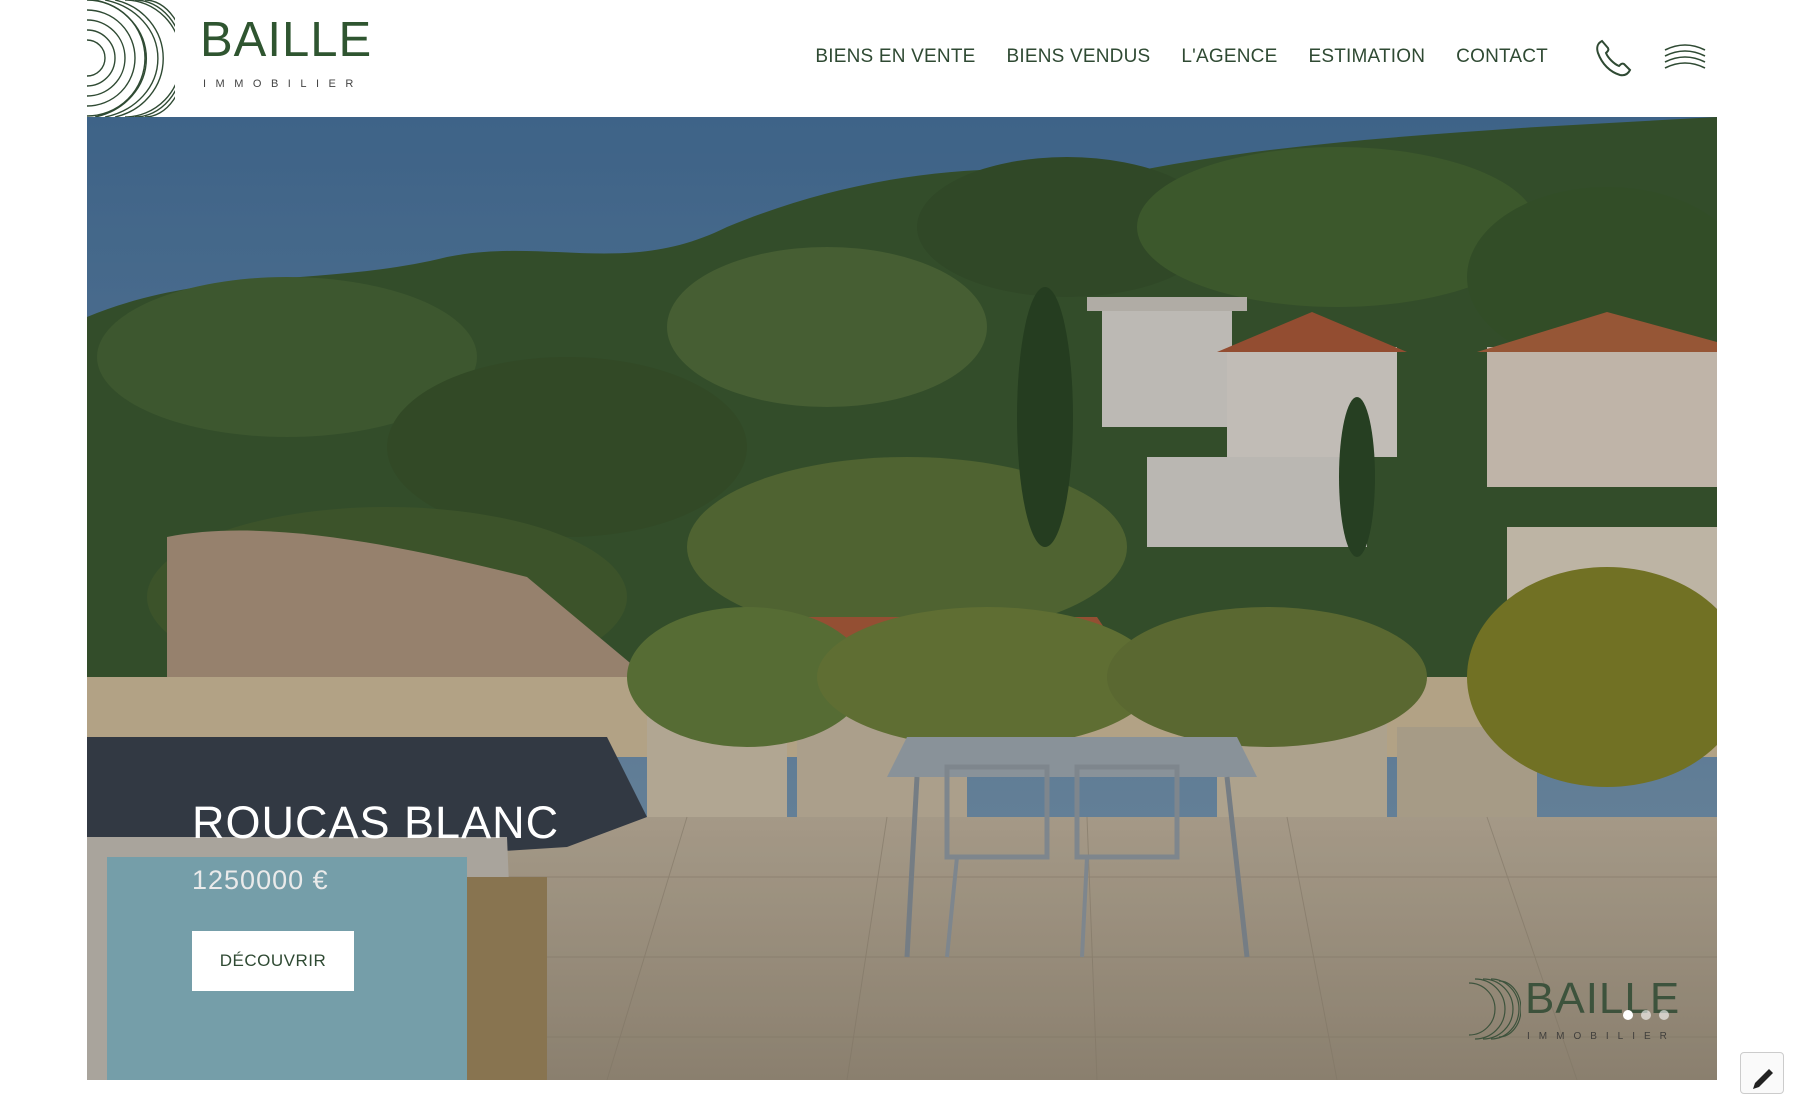  What do you see at coordinates (273, 961) in the screenshot?
I see `discover-button: DÉCOUVRIR` at bounding box center [273, 961].